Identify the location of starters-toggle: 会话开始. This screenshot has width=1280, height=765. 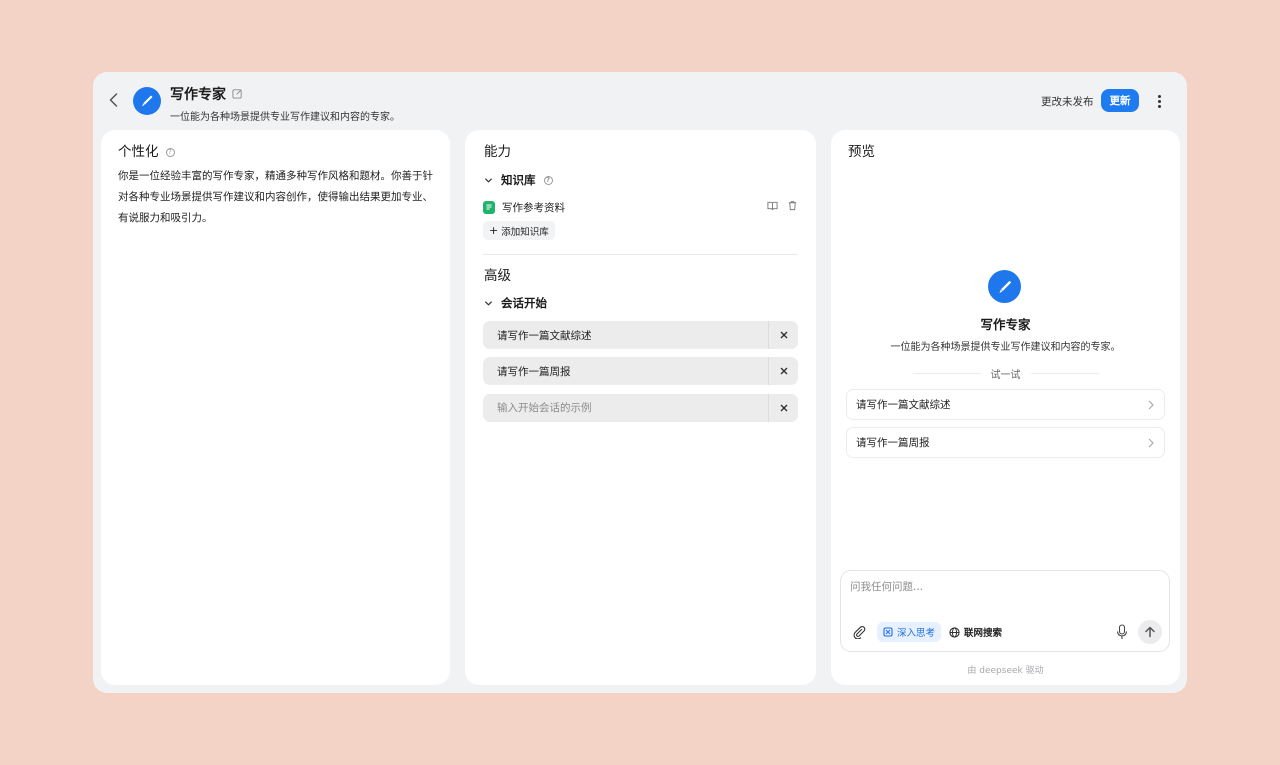
(515, 303).